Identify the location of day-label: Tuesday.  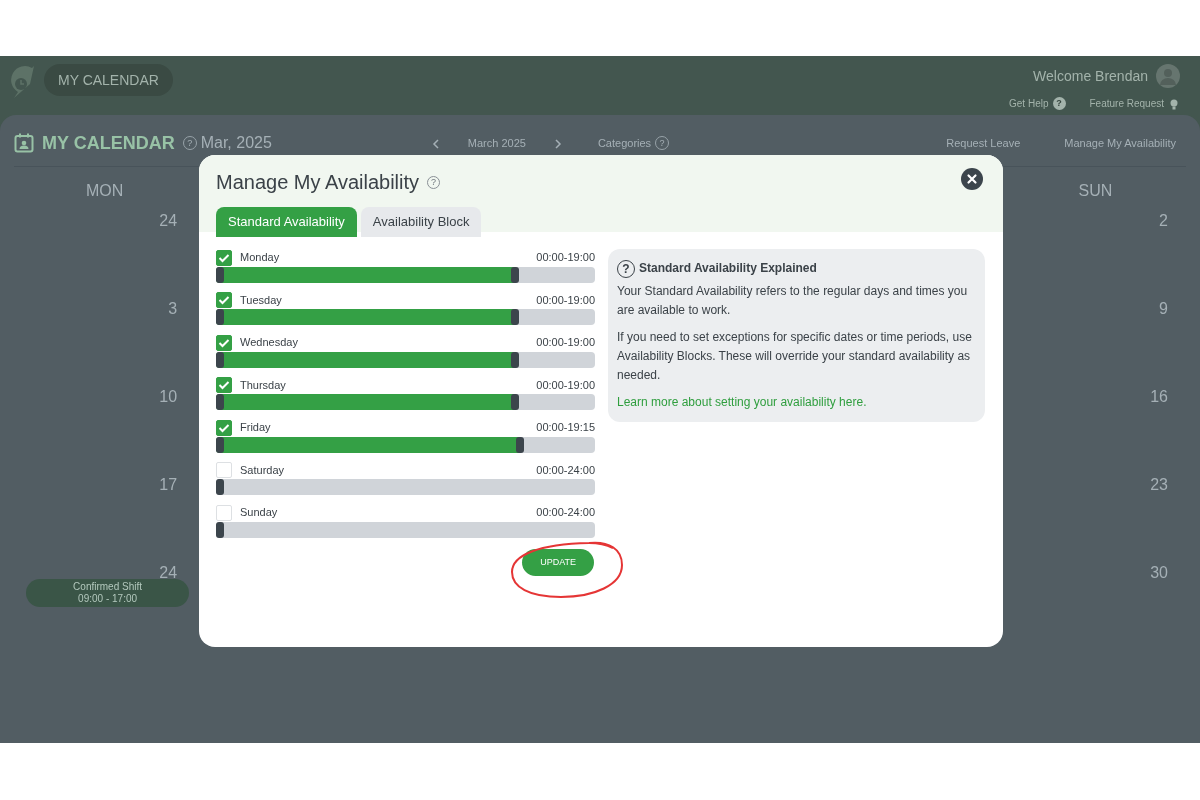
(261, 300).